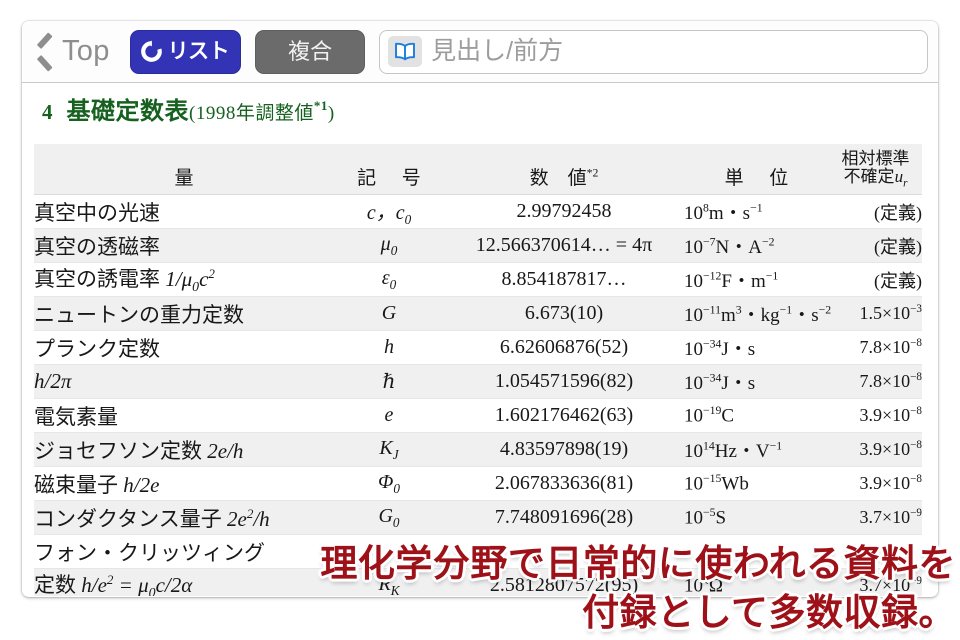  I want to click on cell-unit: 10−12F・m−1, so click(756, 279).